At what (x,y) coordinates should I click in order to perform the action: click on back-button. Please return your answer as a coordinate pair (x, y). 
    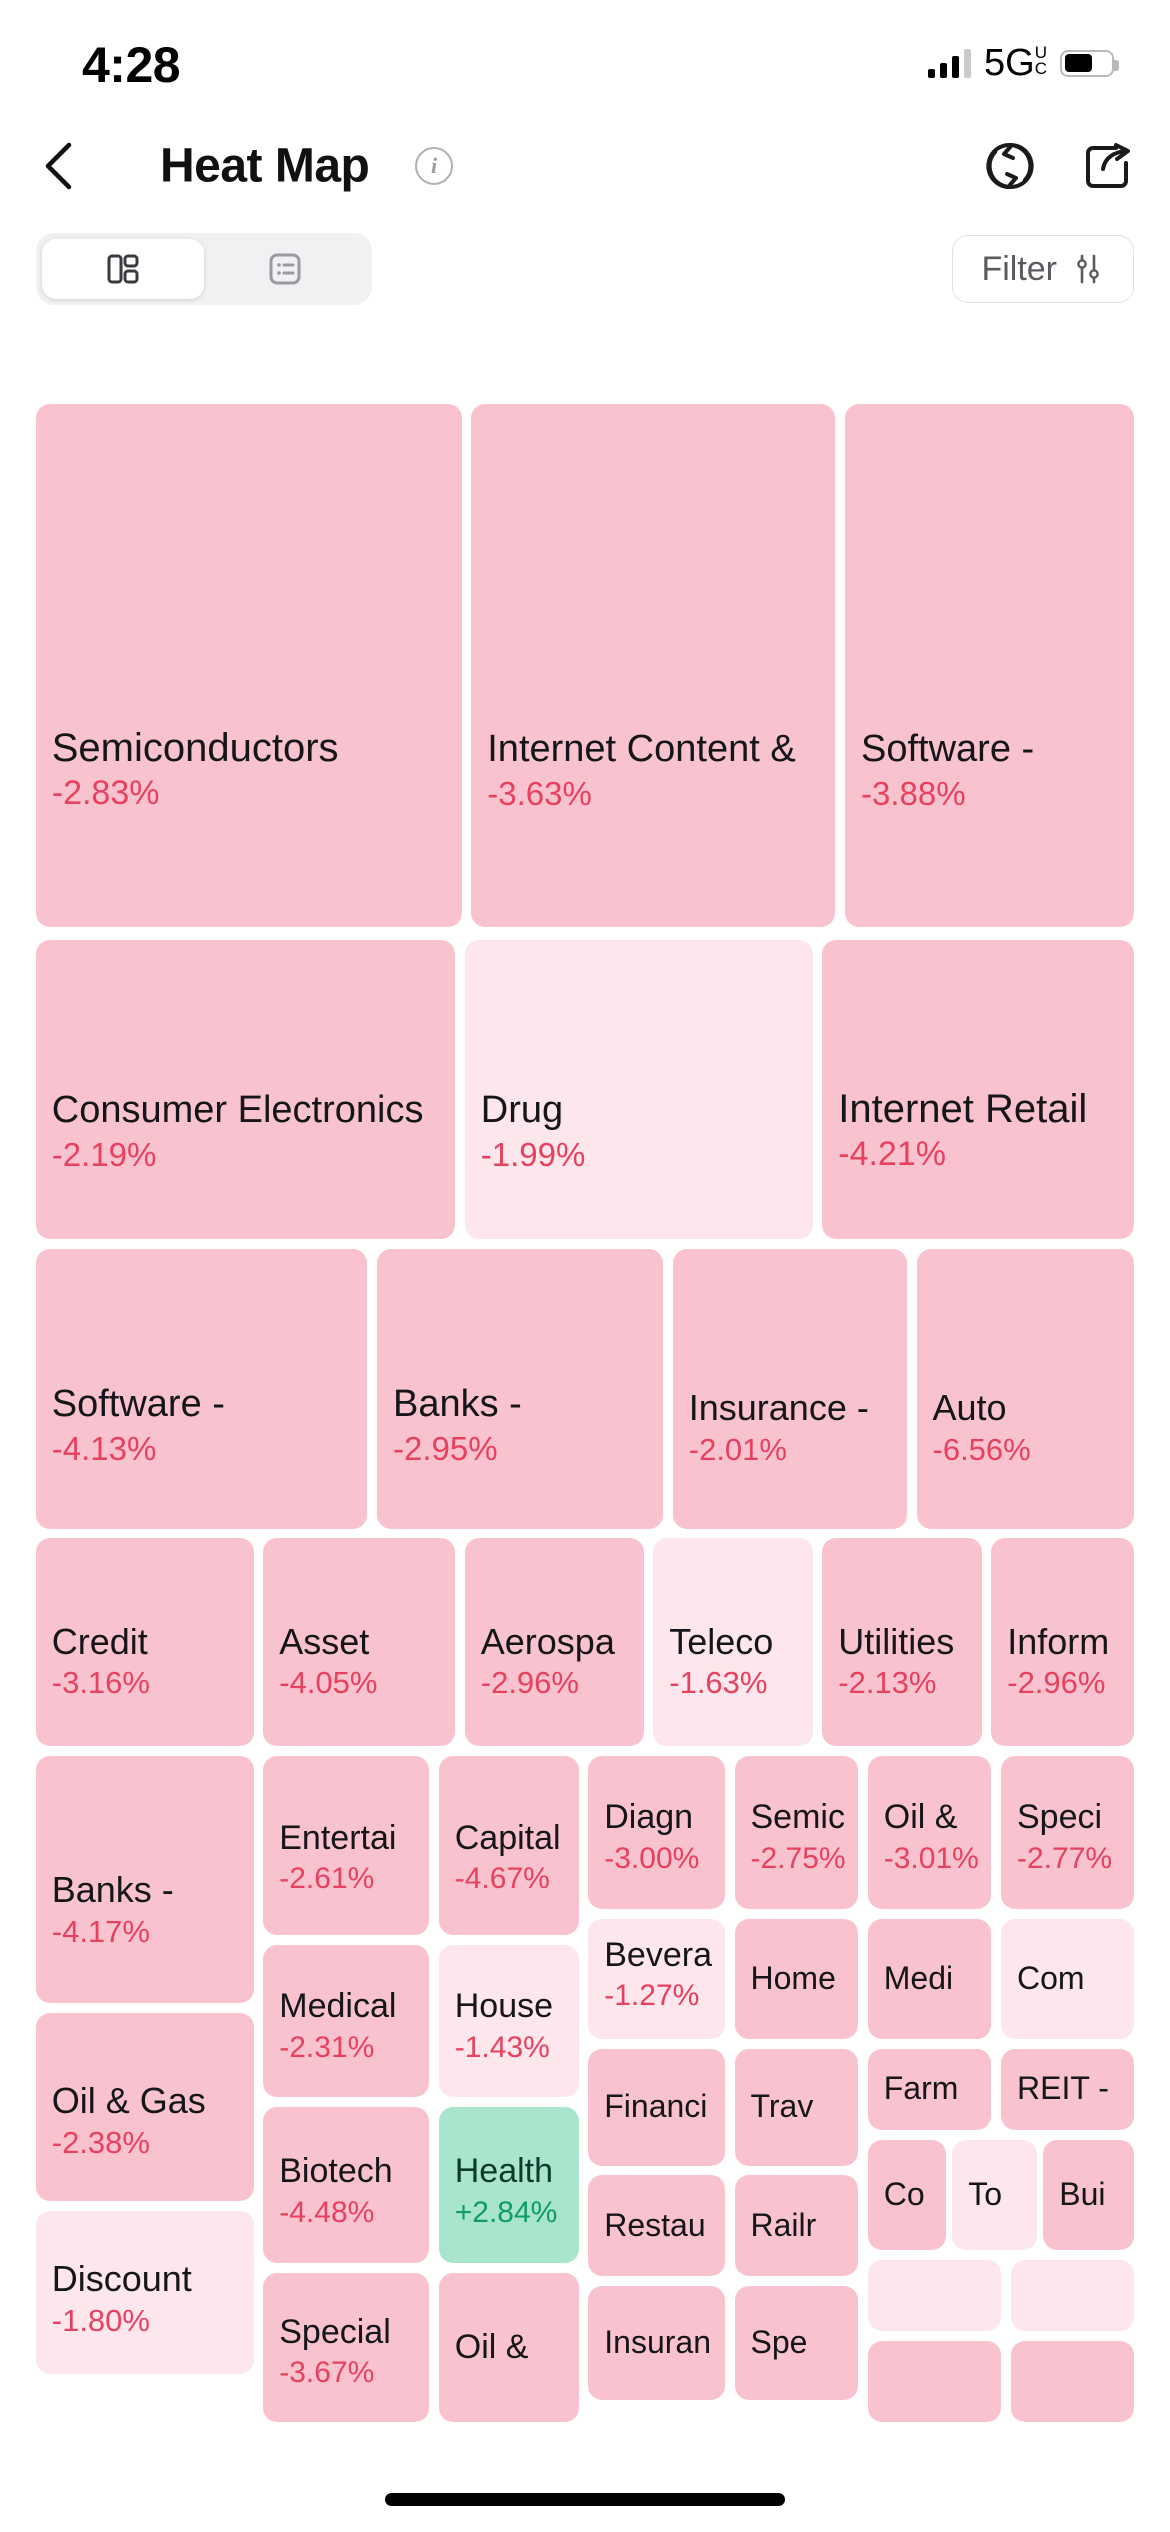
    Looking at the image, I should click on (58, 166).